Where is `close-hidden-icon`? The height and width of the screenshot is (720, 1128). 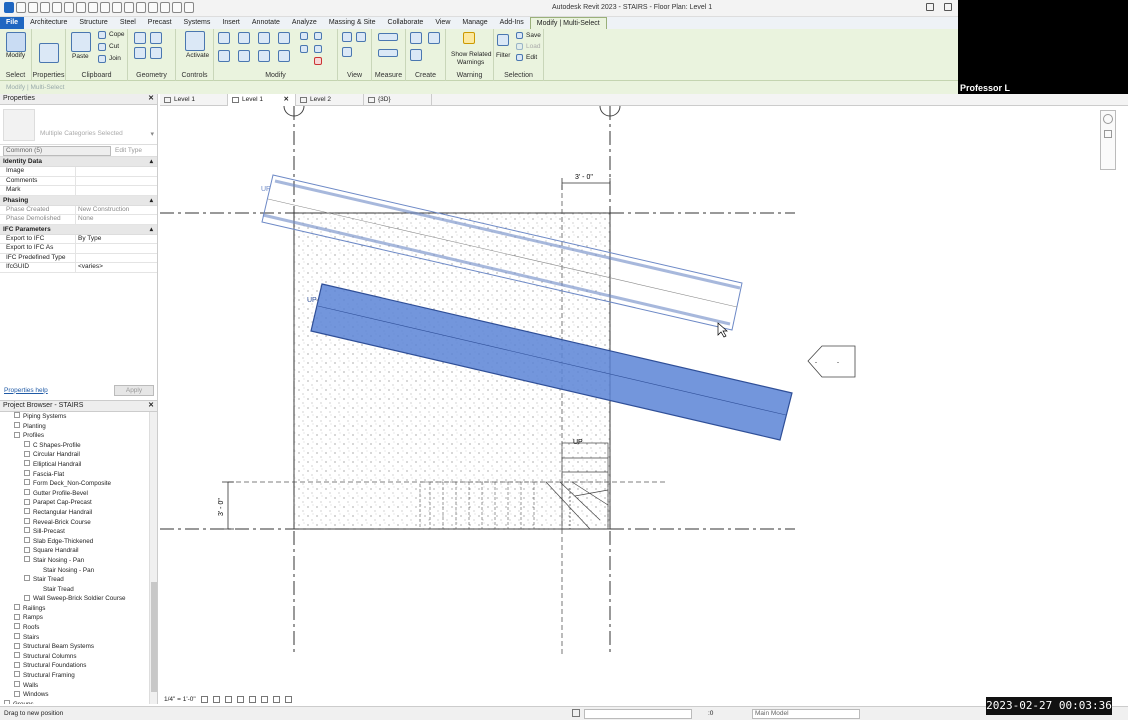
close-hidden-icon is located at coordinates (177, 7).